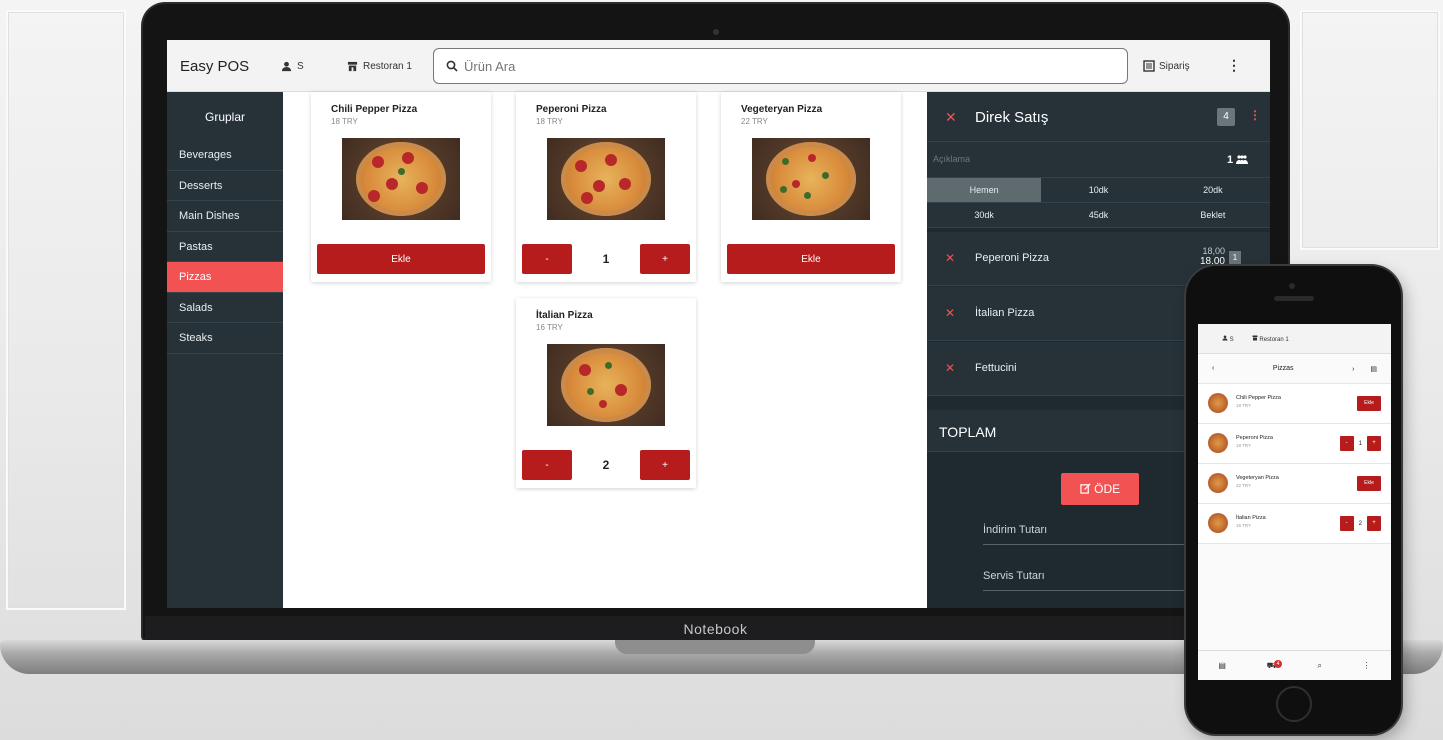 Image resolution: width=1443 pixels, height=740 pixels. I want to click on sidebar-title: Gruplar, so click(224, 117).